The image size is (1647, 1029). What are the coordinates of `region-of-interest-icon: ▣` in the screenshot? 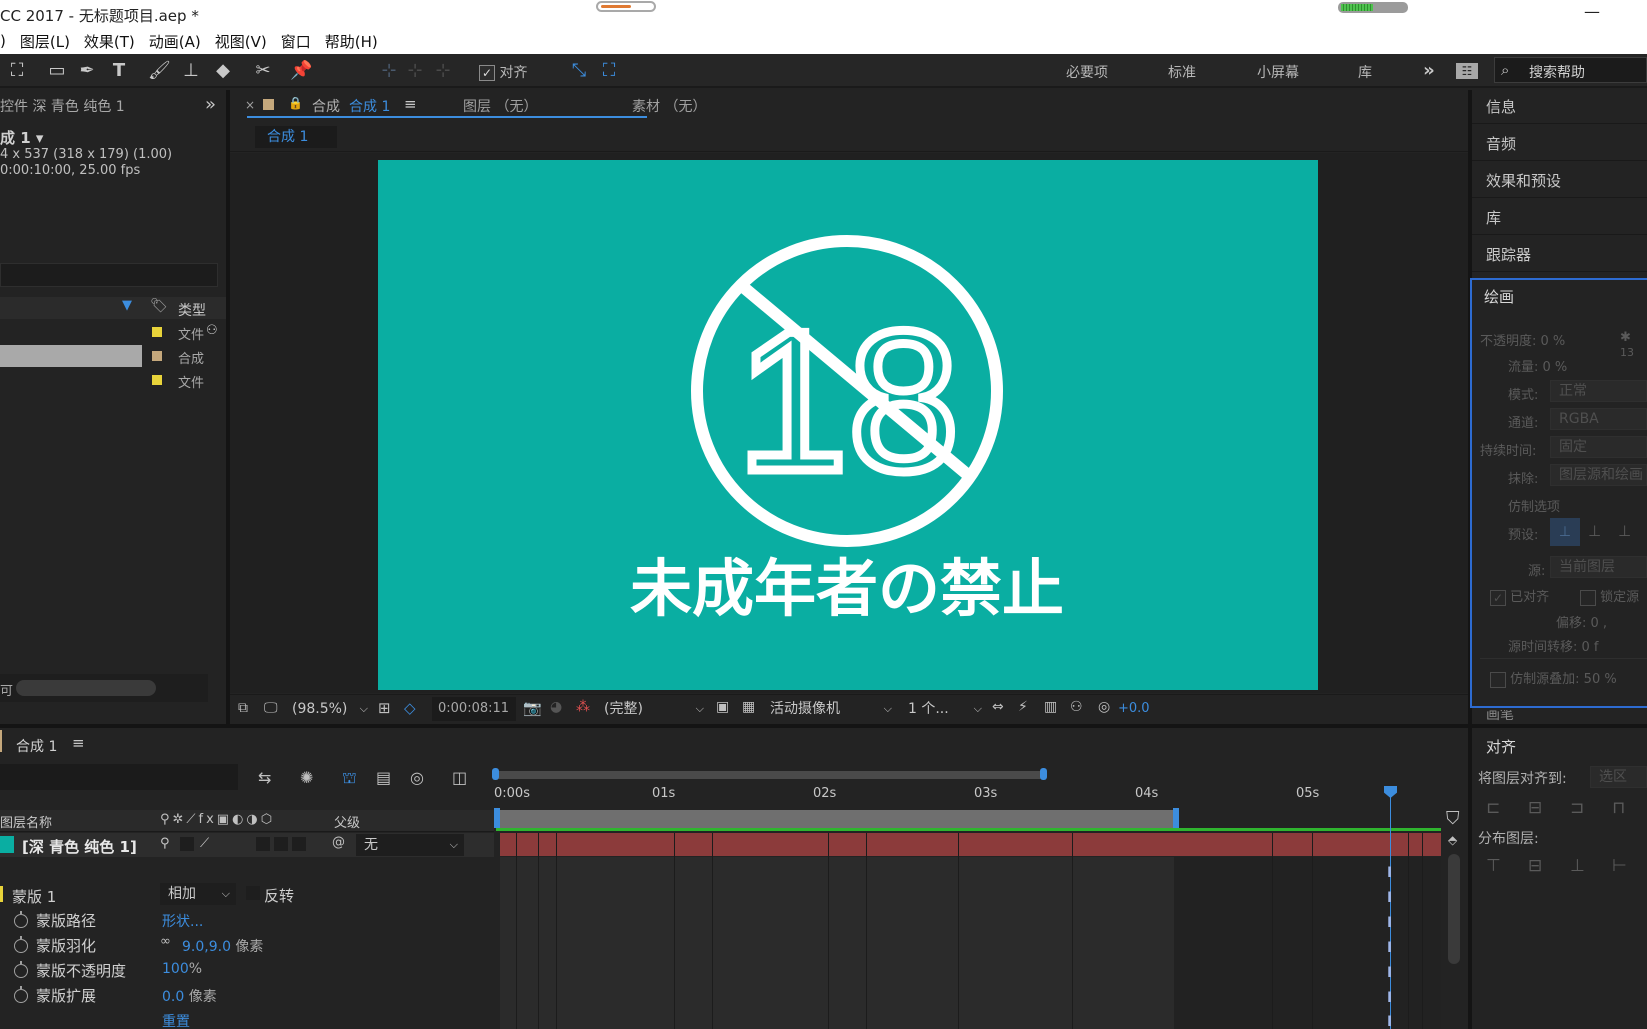 It's located at (722, 707).